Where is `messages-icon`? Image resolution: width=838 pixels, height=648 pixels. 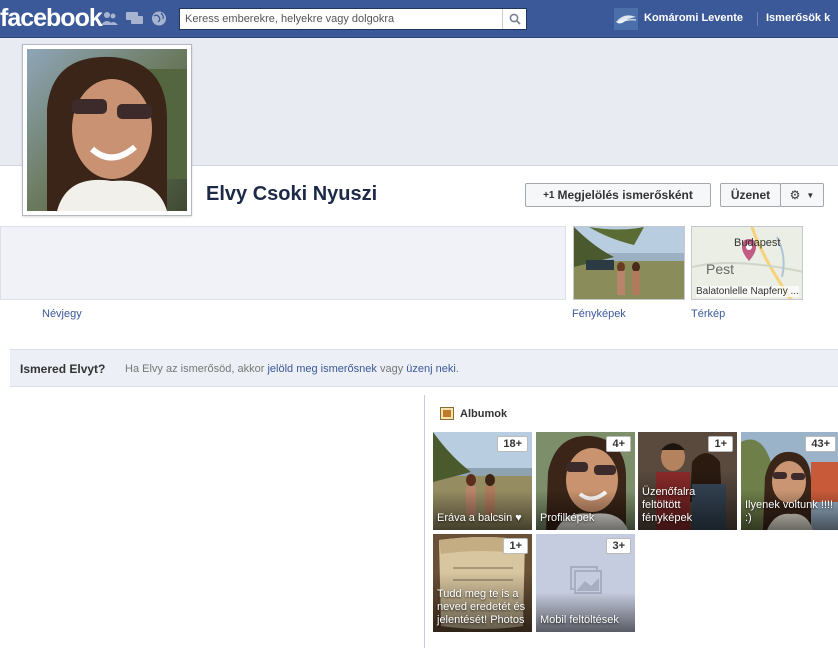 messages-icon is located at coordinates (134, 18).